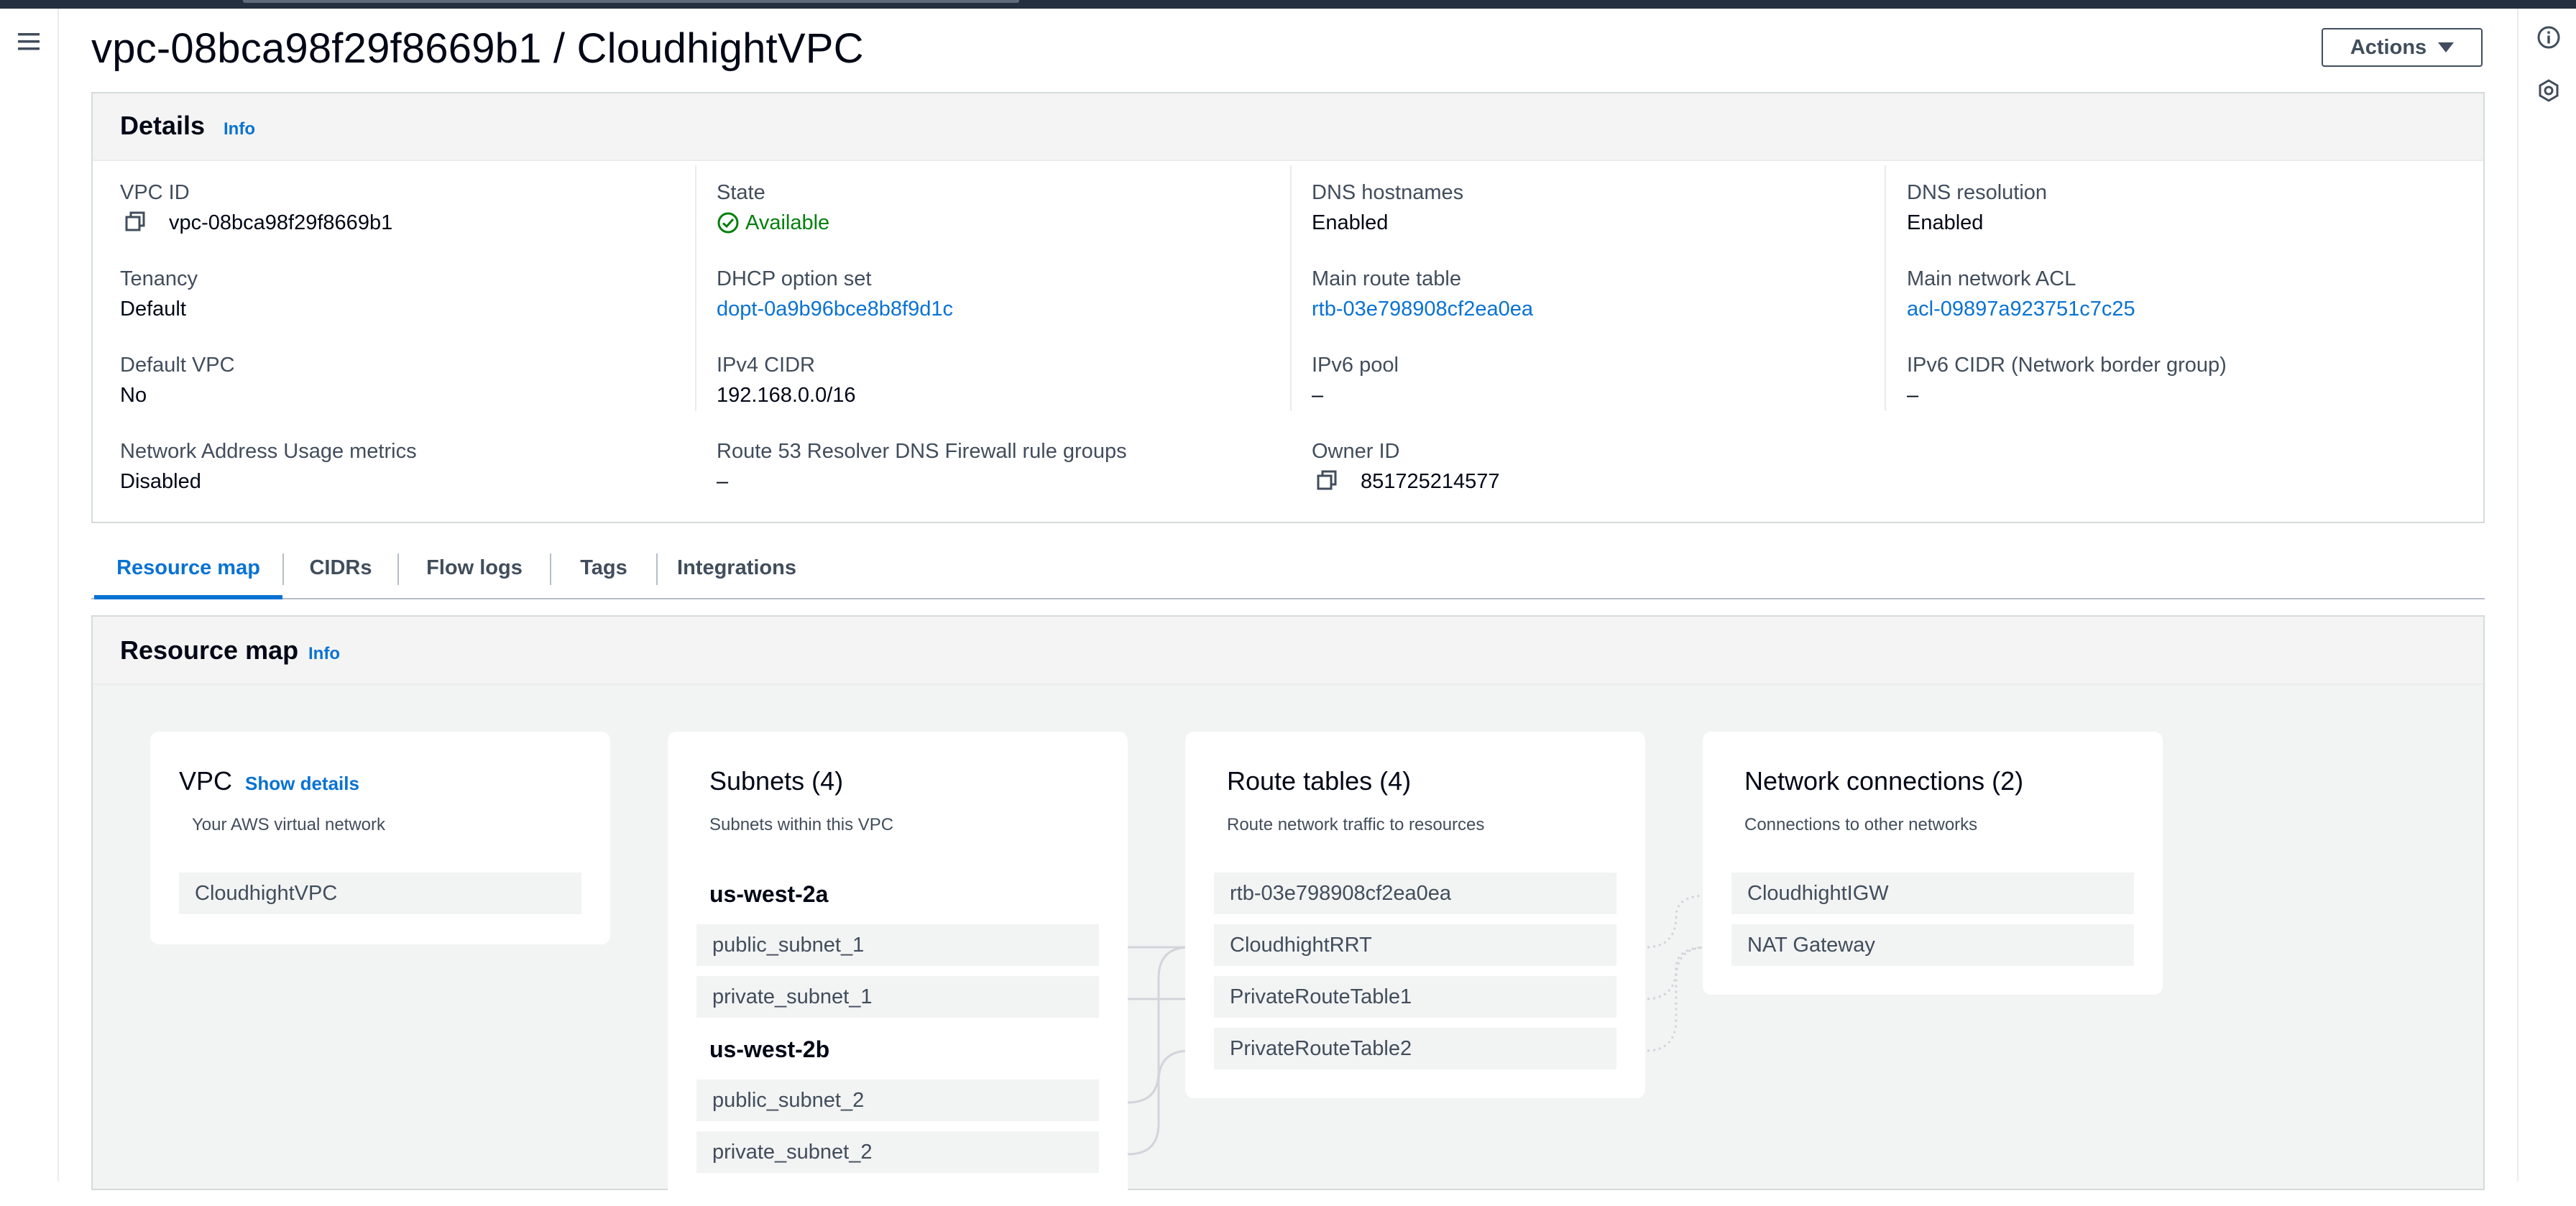  What do you see at coordinates (603, 567) in the screenshot?
I see `tab-tags: Tags` at bounding box center [603, 567].